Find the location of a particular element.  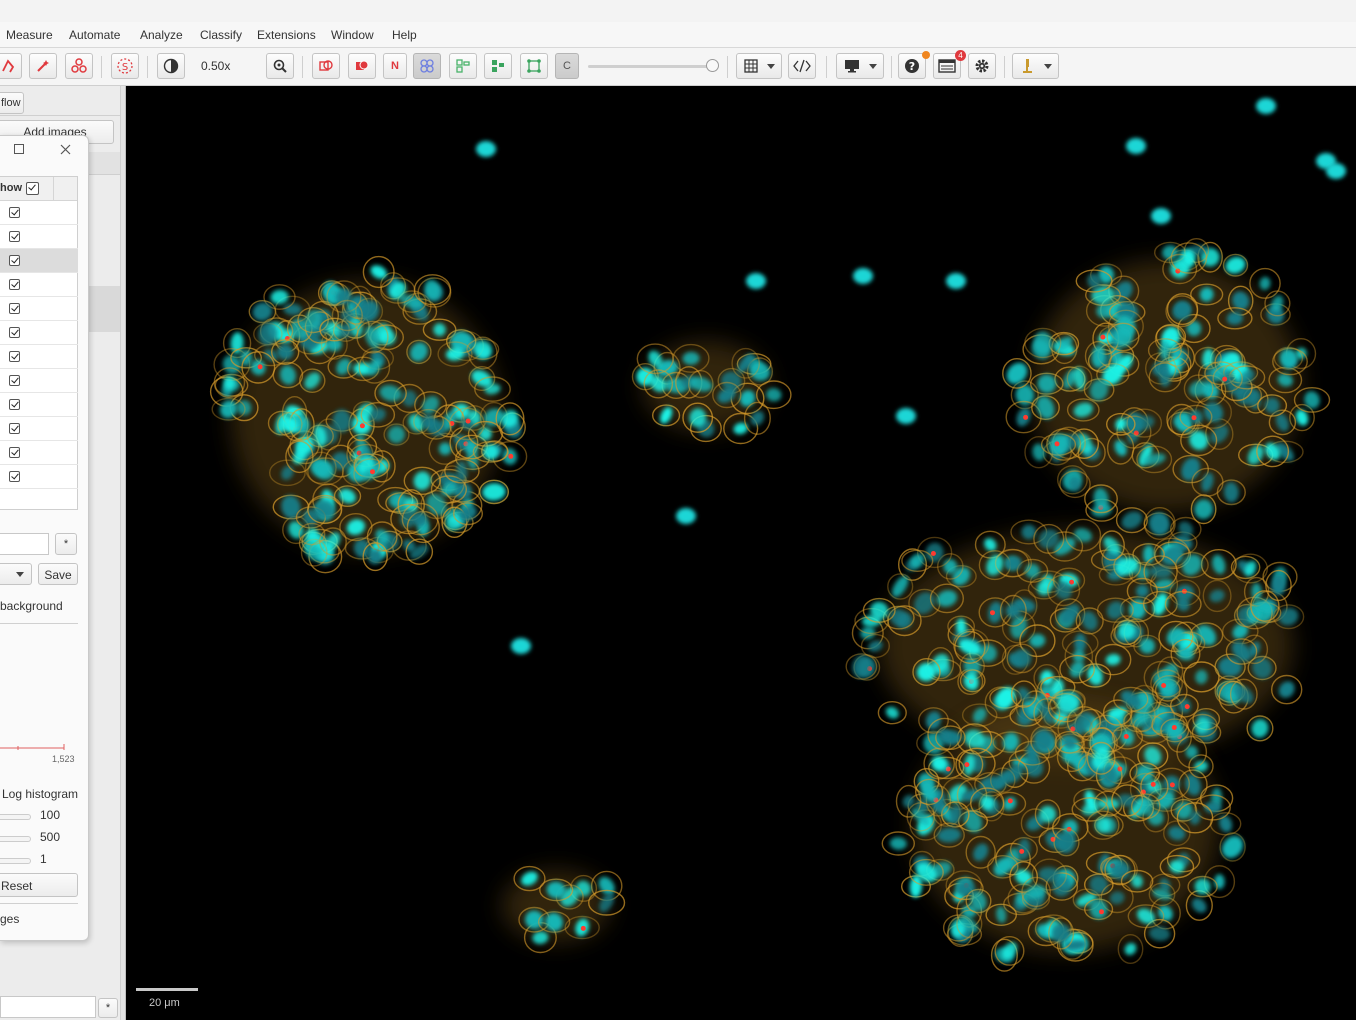

zoom-to-fit-button is located at coordinates (280, 66).